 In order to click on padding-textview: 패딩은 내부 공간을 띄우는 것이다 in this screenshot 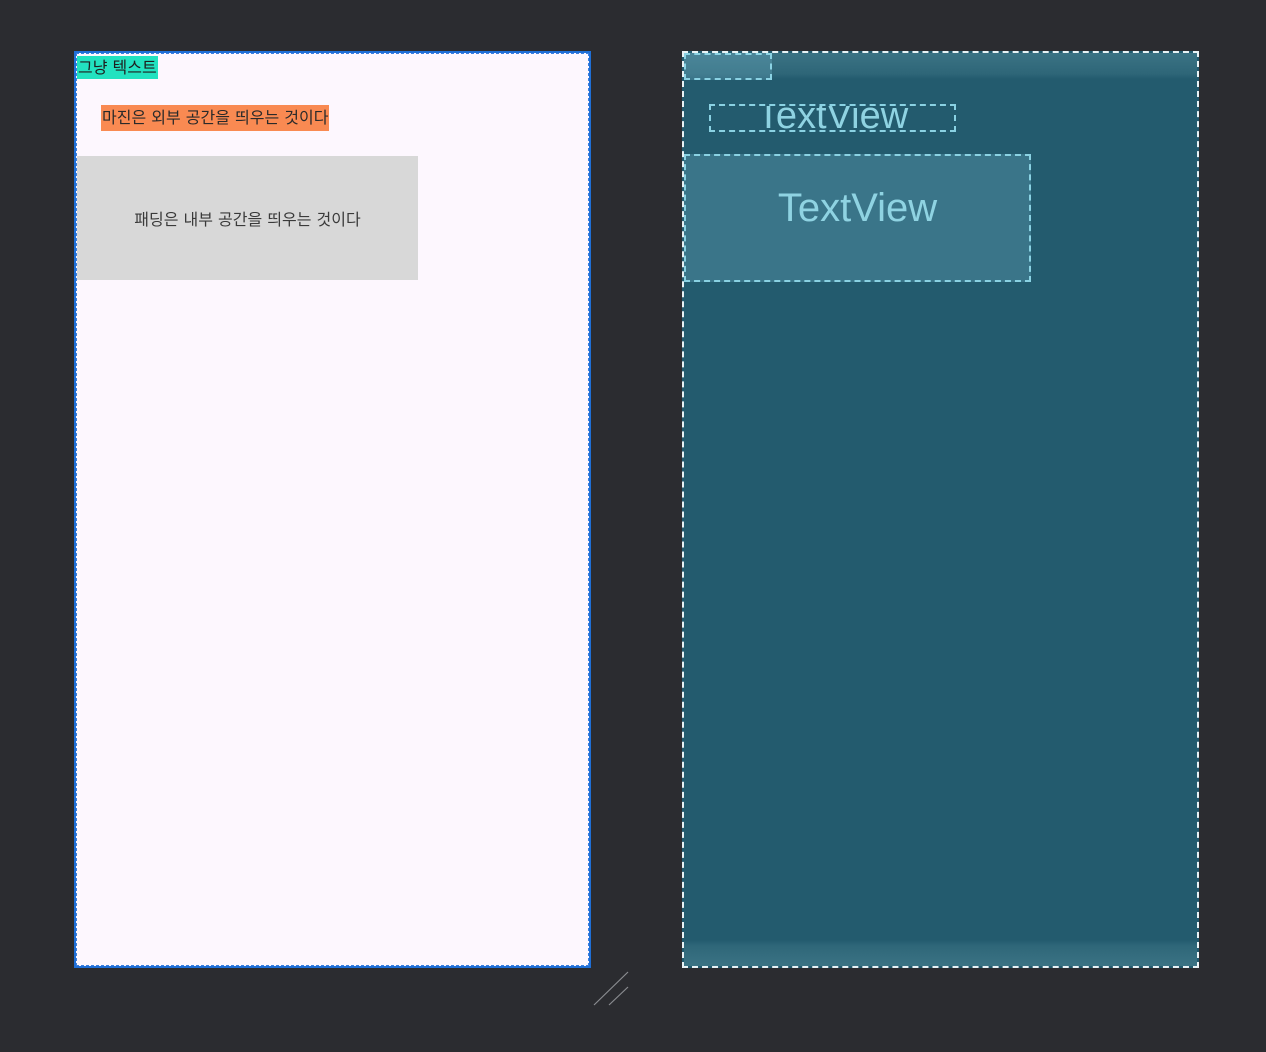, I will do `click(247, 218)`.